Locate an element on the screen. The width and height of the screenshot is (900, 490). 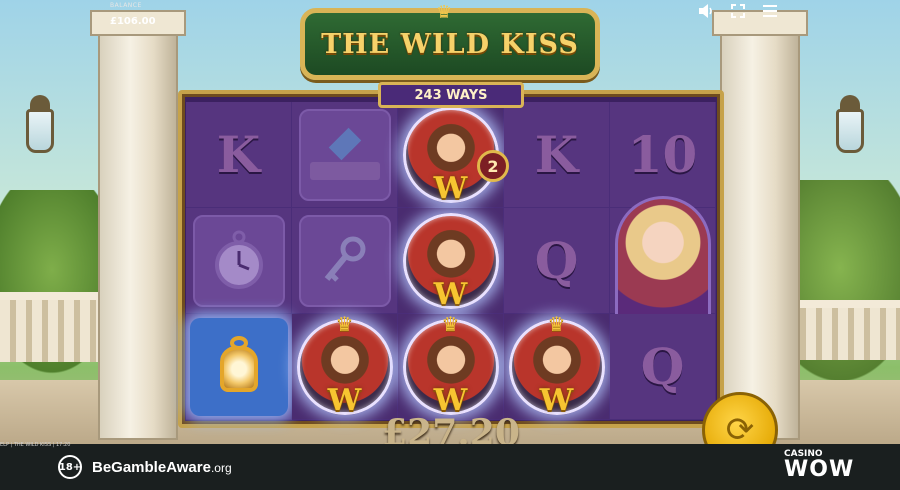
wild-prince-symbol-icon: W is located at coordinates (450, 262).